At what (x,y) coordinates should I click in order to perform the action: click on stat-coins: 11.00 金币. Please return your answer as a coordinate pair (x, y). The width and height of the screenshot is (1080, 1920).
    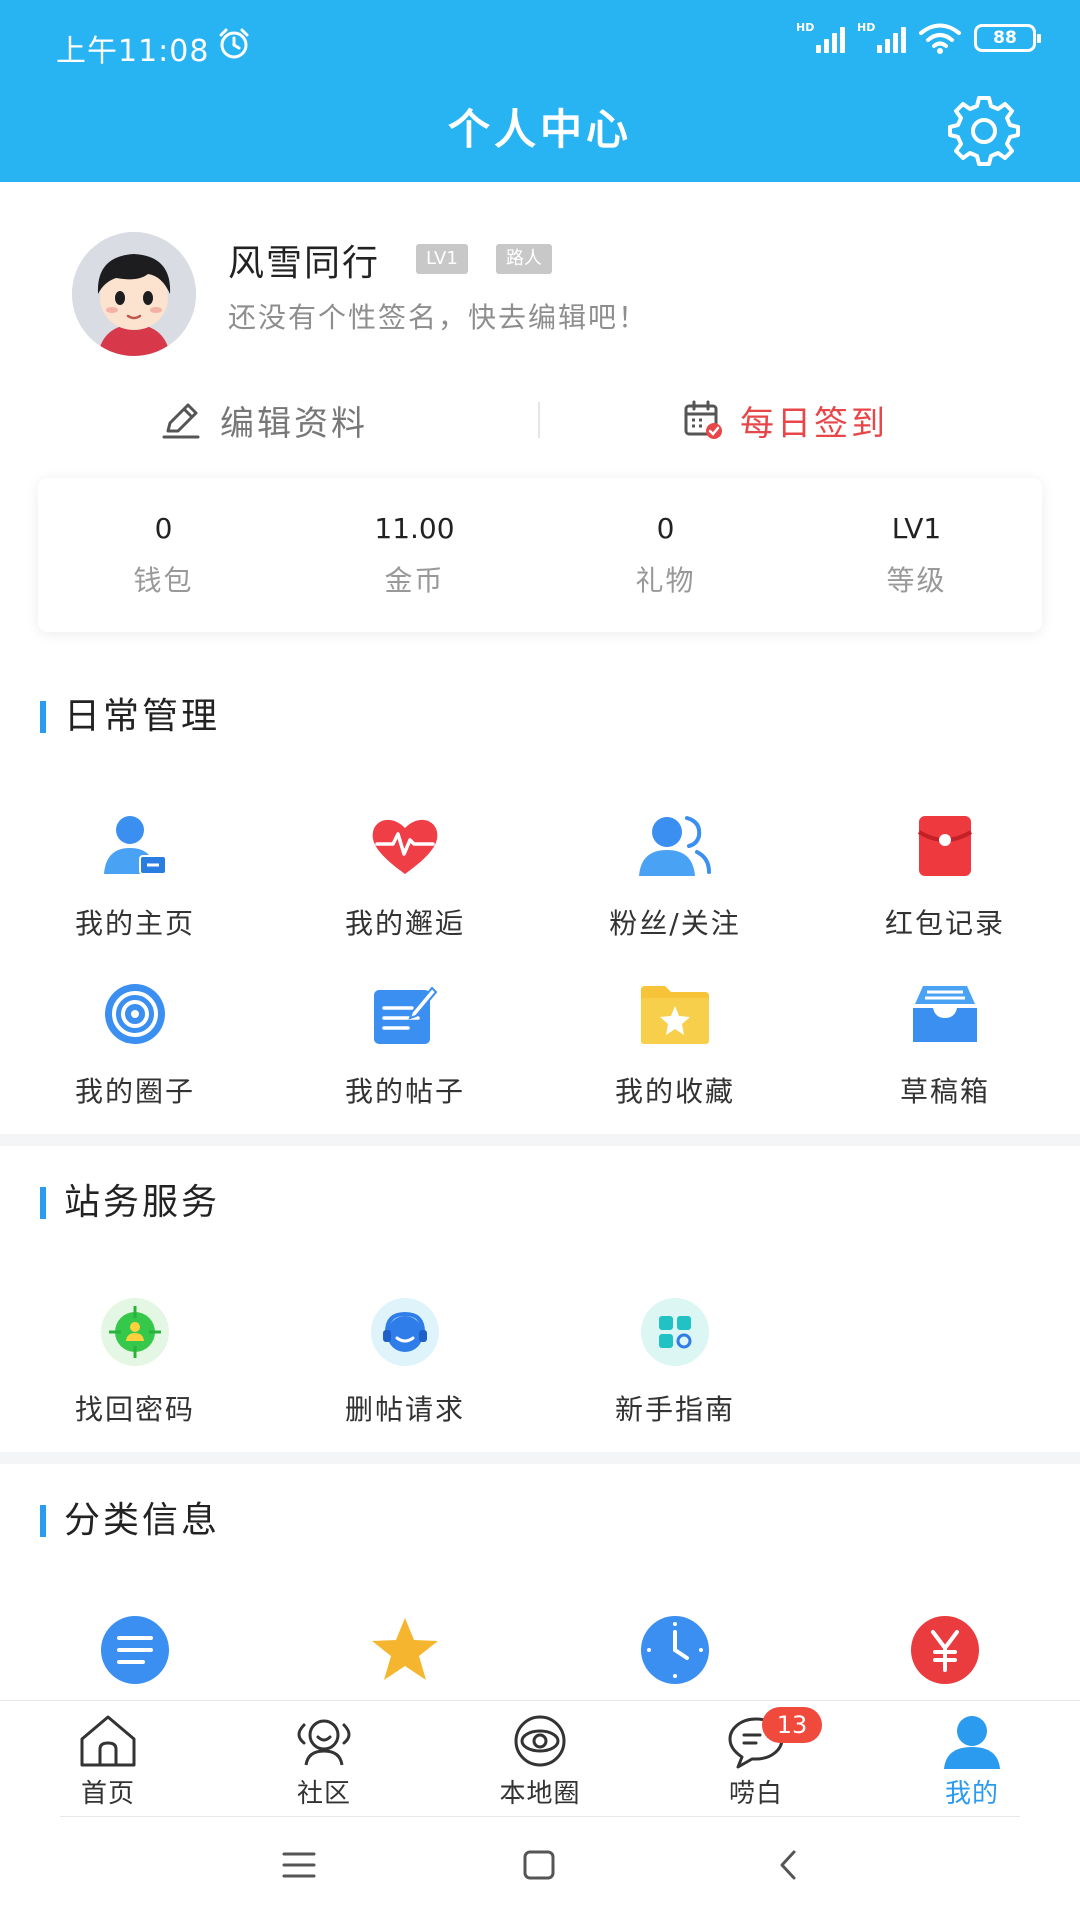
    Looking at the image, I should click on (414, 555).